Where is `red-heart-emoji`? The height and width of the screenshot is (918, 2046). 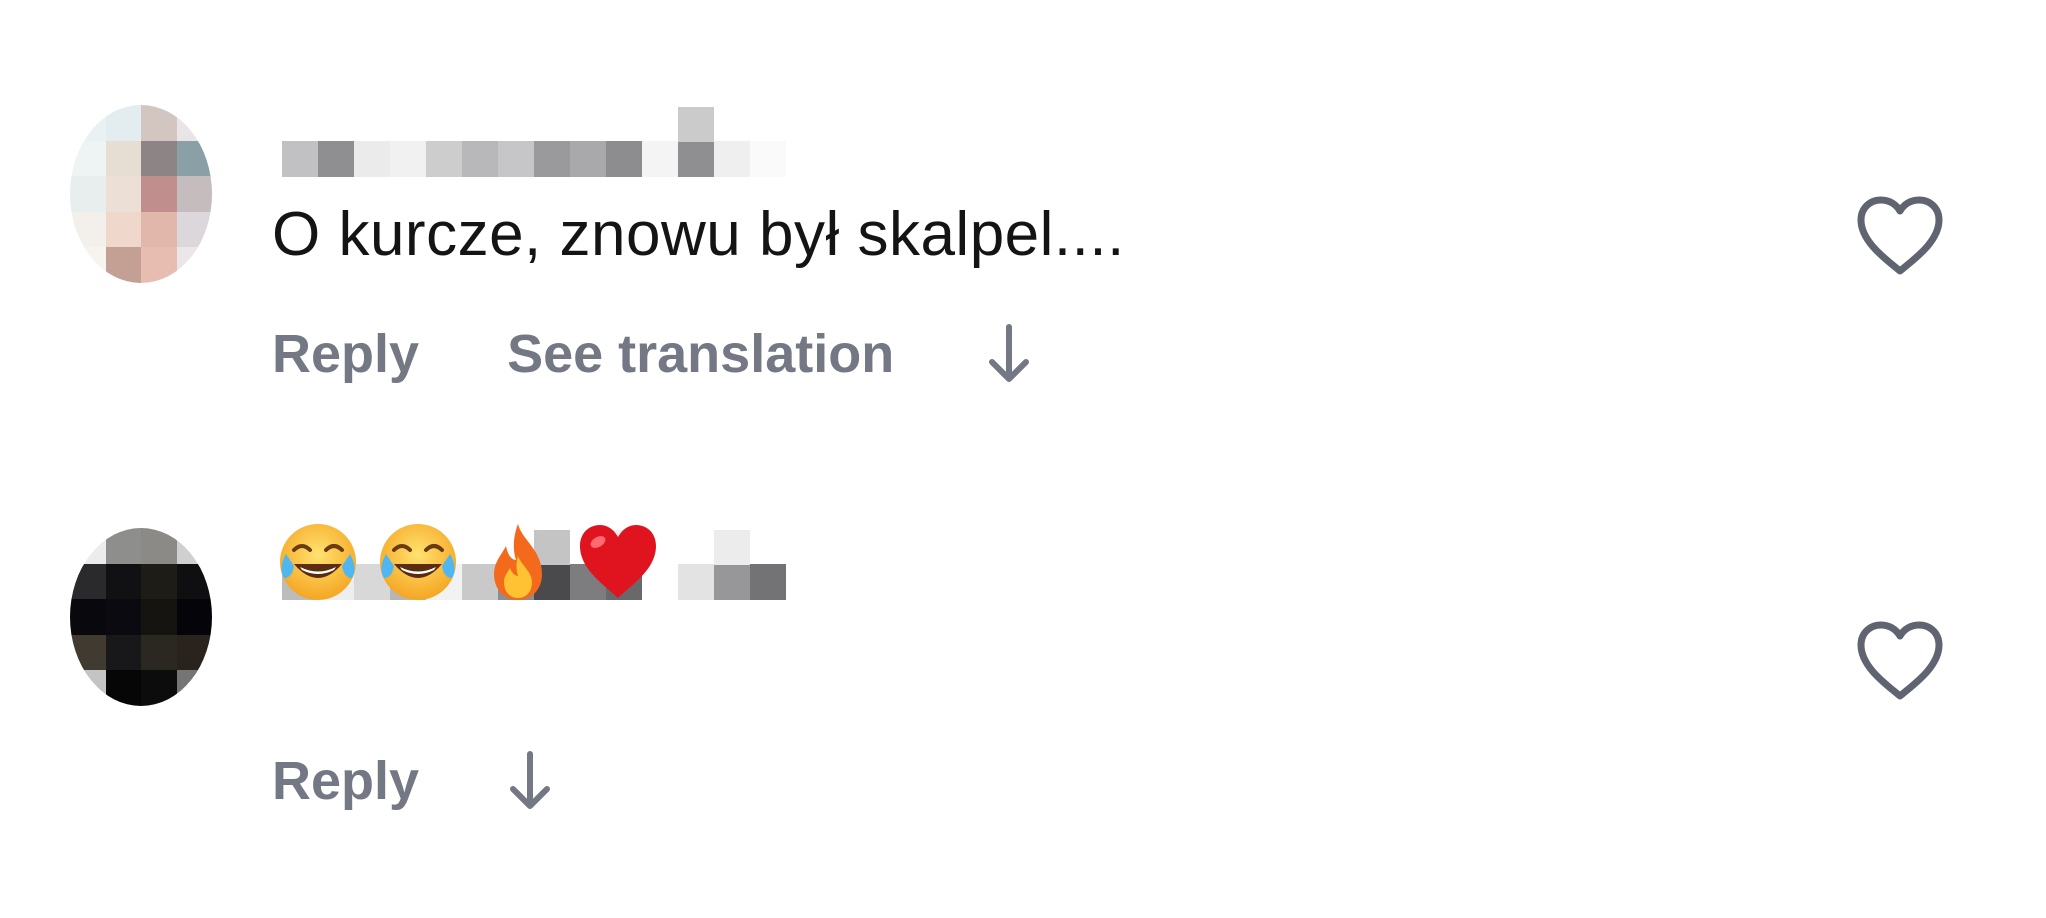
red-heart-emoji is located at coordinates (618, 561).